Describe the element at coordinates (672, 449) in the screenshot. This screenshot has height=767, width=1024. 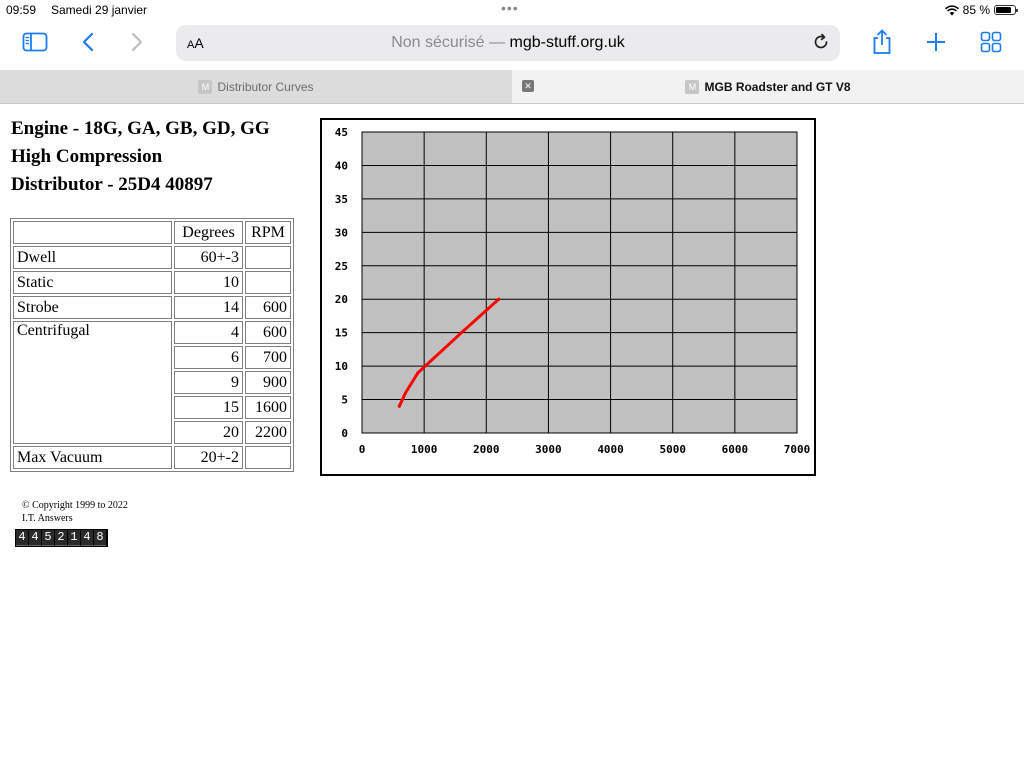
I see `x-tick-label: 5000` at that location.